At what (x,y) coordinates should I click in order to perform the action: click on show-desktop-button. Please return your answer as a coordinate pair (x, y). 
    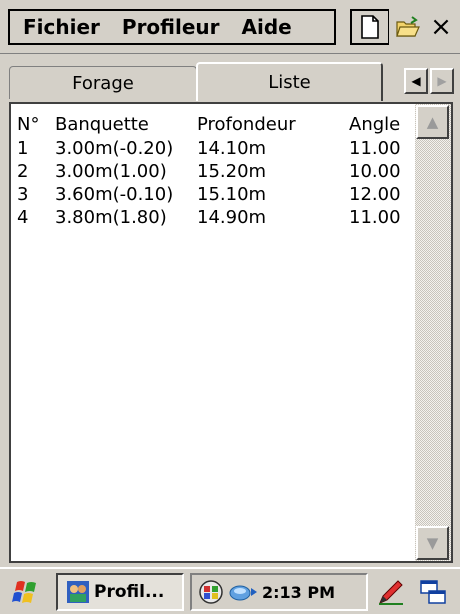
    Looking at the image, I should click on (433, 592).